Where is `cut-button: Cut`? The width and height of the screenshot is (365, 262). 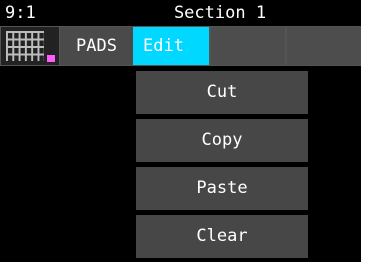
cut-button: Cut is located at coordinates (222, 92).